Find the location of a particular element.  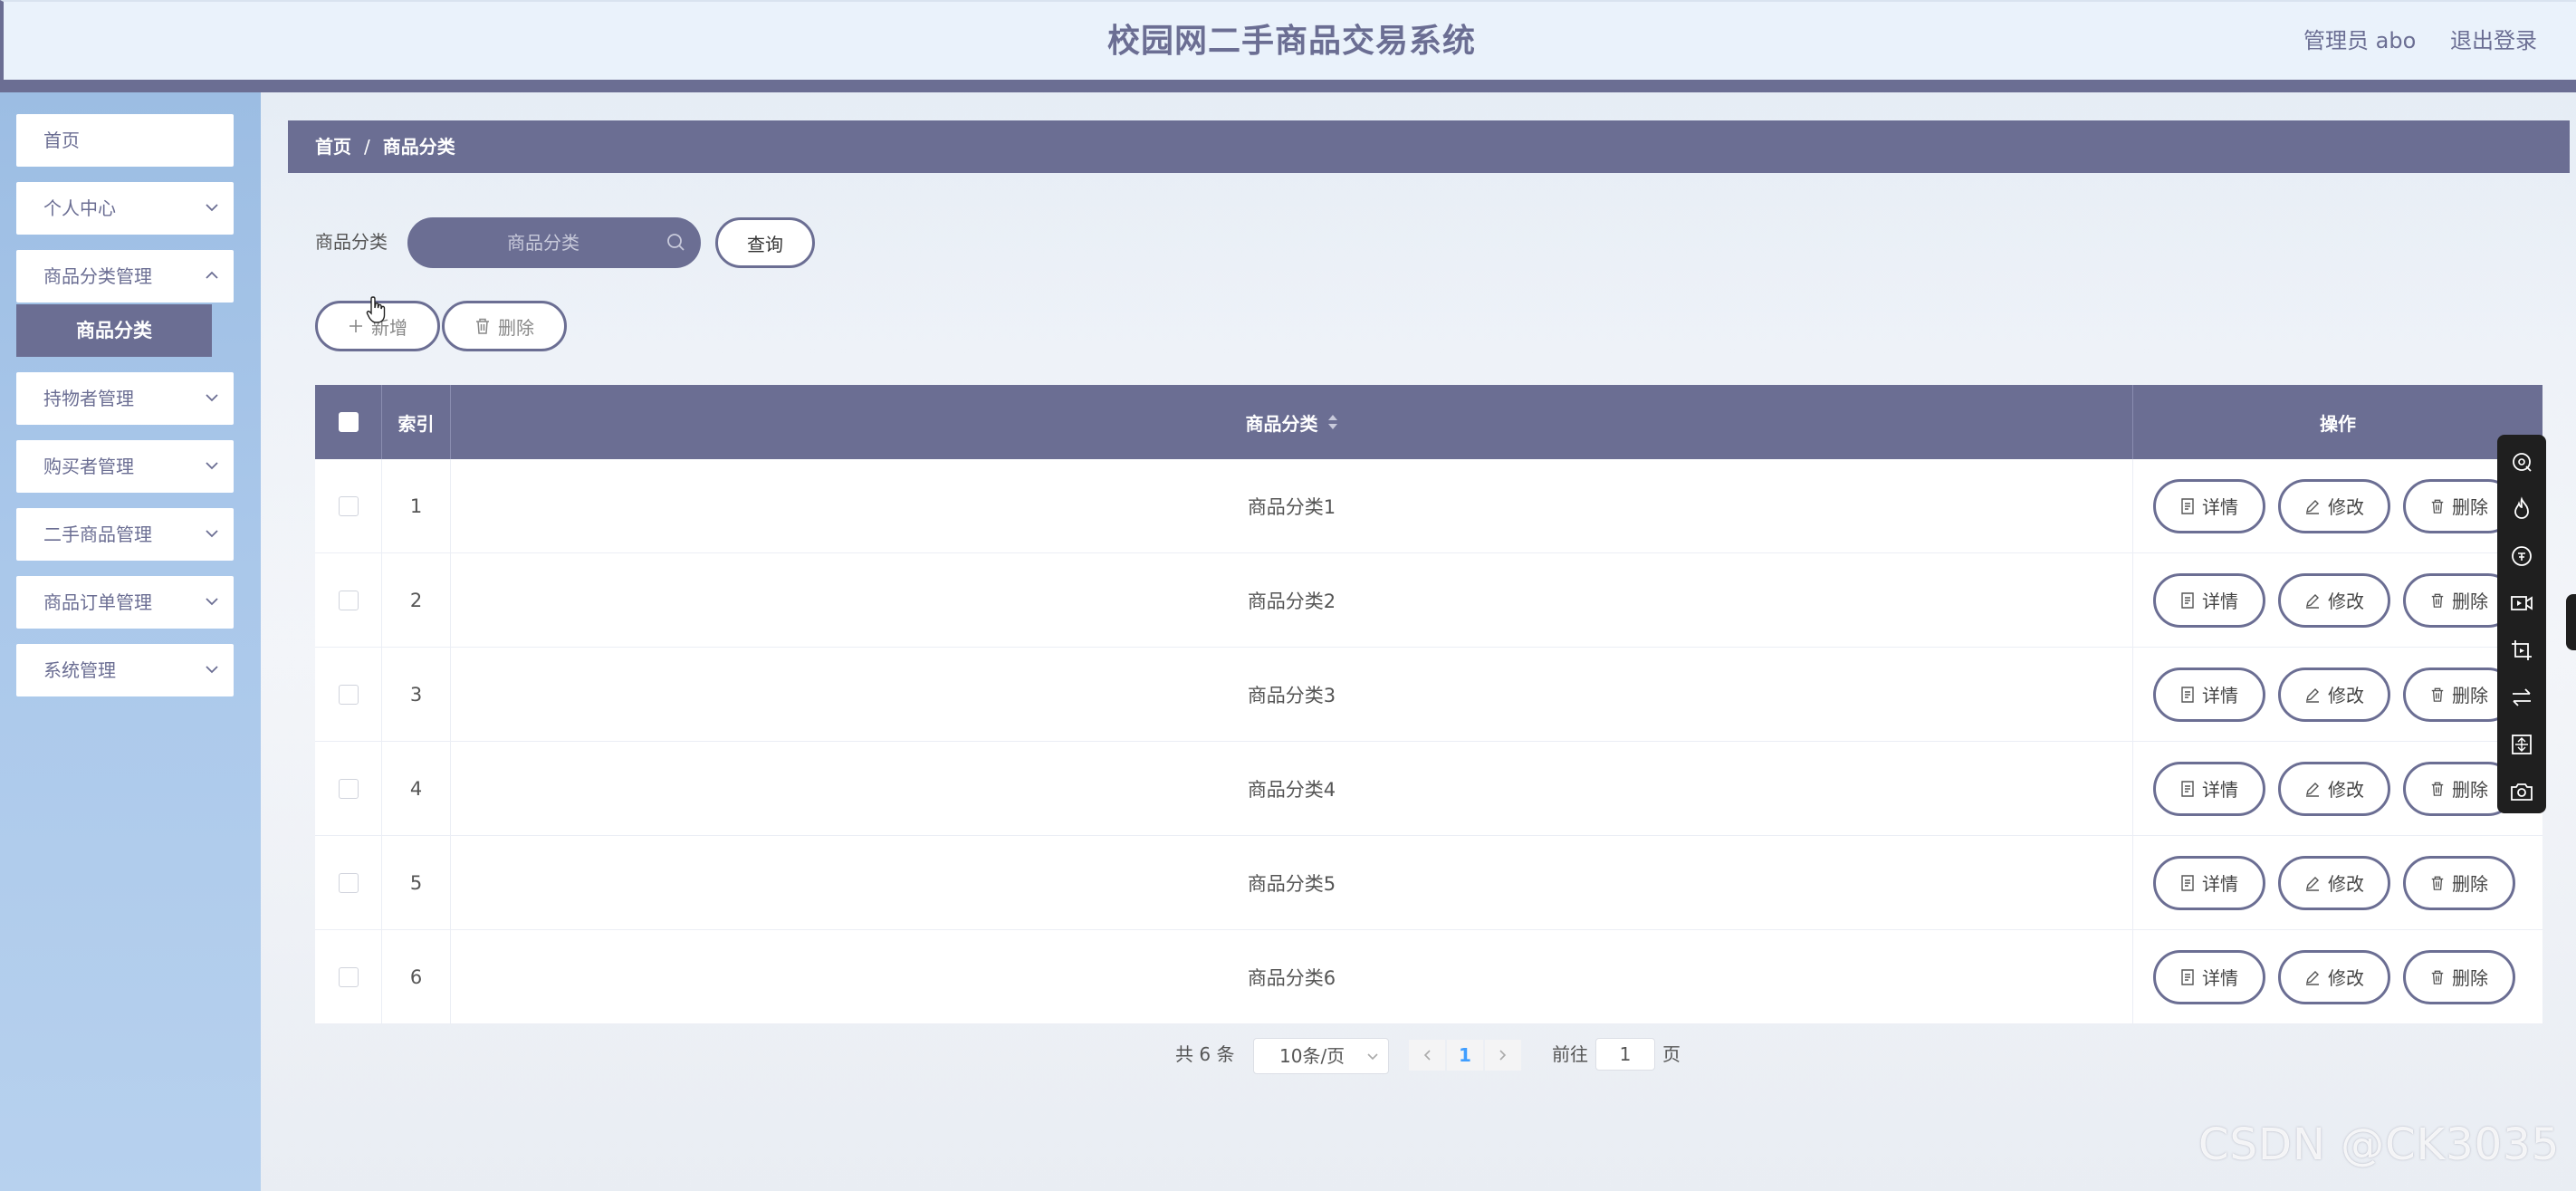

camera-icon is located at coordinates (2521, 792).